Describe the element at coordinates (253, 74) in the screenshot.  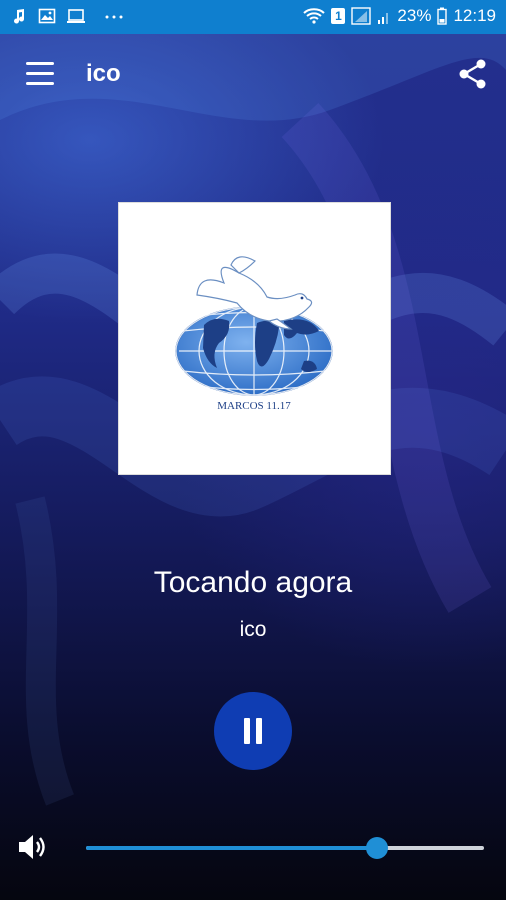
I see `app-bar` at that location.